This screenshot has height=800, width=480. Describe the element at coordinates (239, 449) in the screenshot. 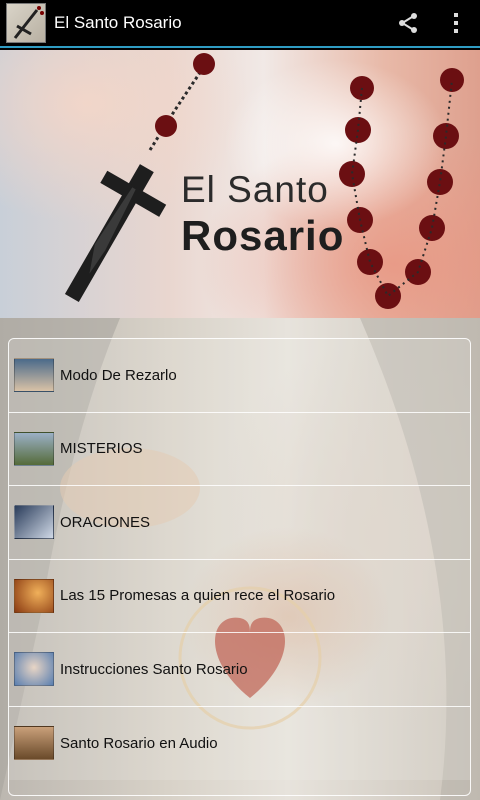

I see `menu-item-misterios: MISTERIOS` at that location.